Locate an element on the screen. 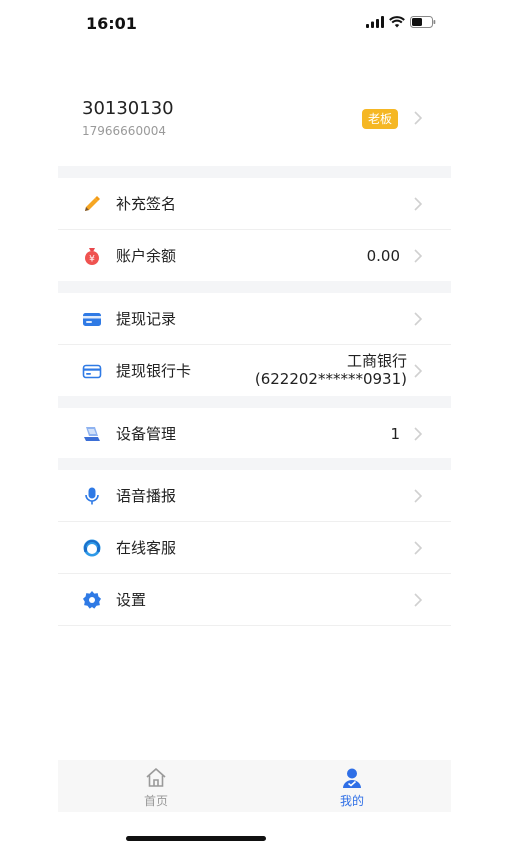  menu-item-label: 补充签名 is located at coordinates (146, 204).